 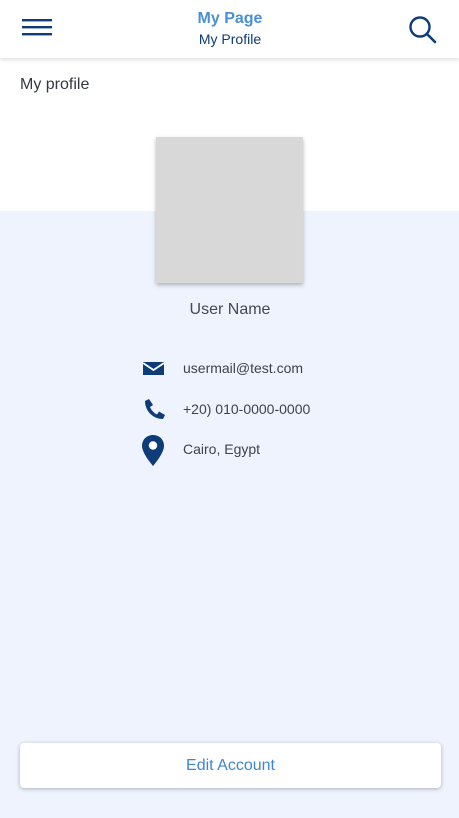 What do you see at coordinates (229, 210) in the screenshot?
I see `avatar` at bounding box center [229, 210].